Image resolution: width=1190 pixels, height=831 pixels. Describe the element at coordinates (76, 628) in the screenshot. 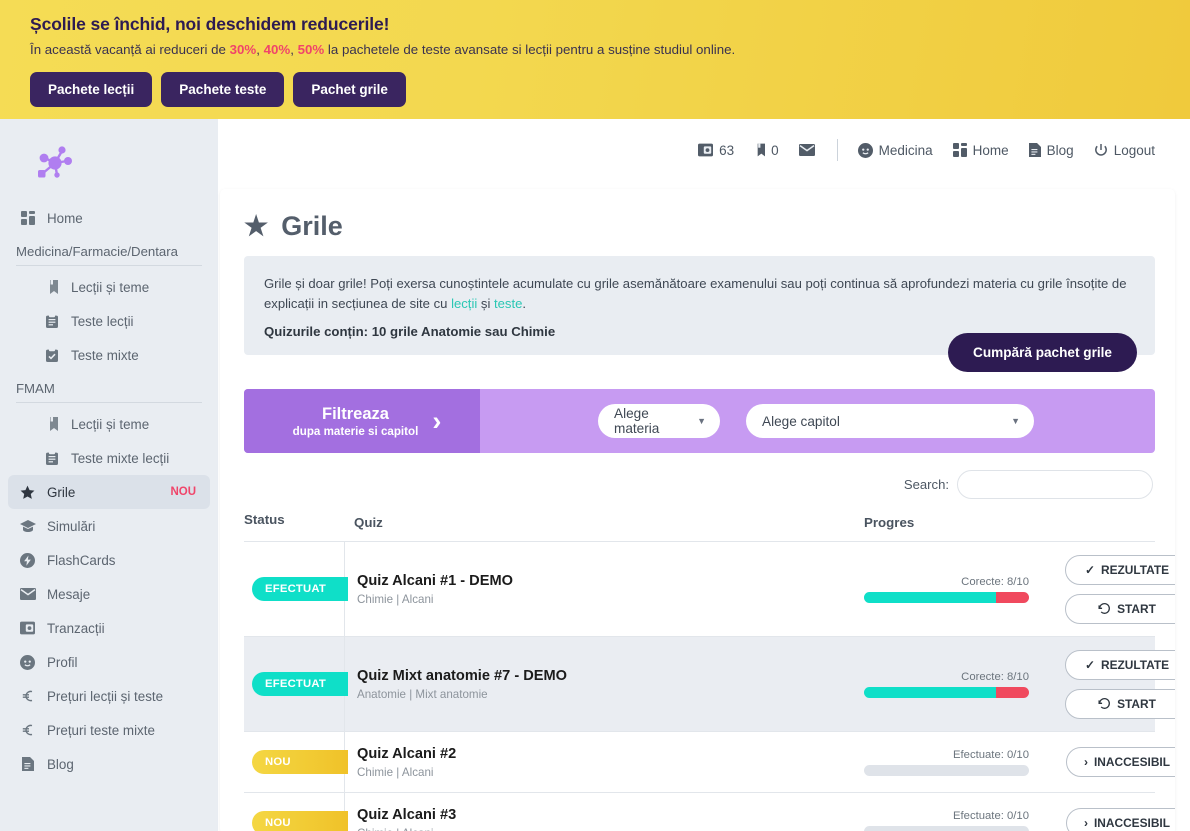

I see `sidebar-item-label: Tranzacții` at that location.